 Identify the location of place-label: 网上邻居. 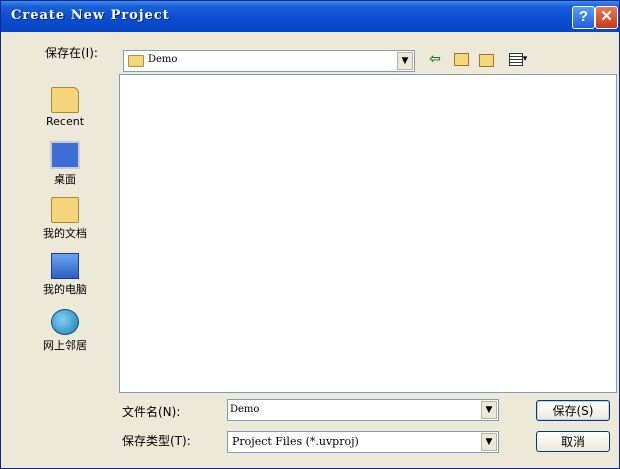
(65, 345).